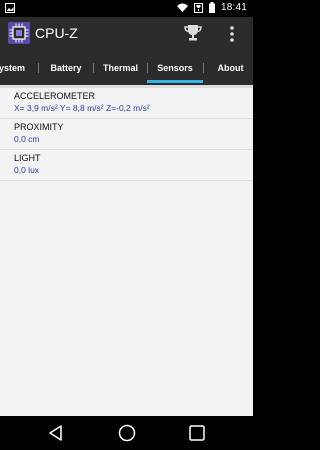 This screenshot has height=450, width=320. Describe the element at coordinates (18, 67) in the screenshot. I see `tab-system: System` at that location.